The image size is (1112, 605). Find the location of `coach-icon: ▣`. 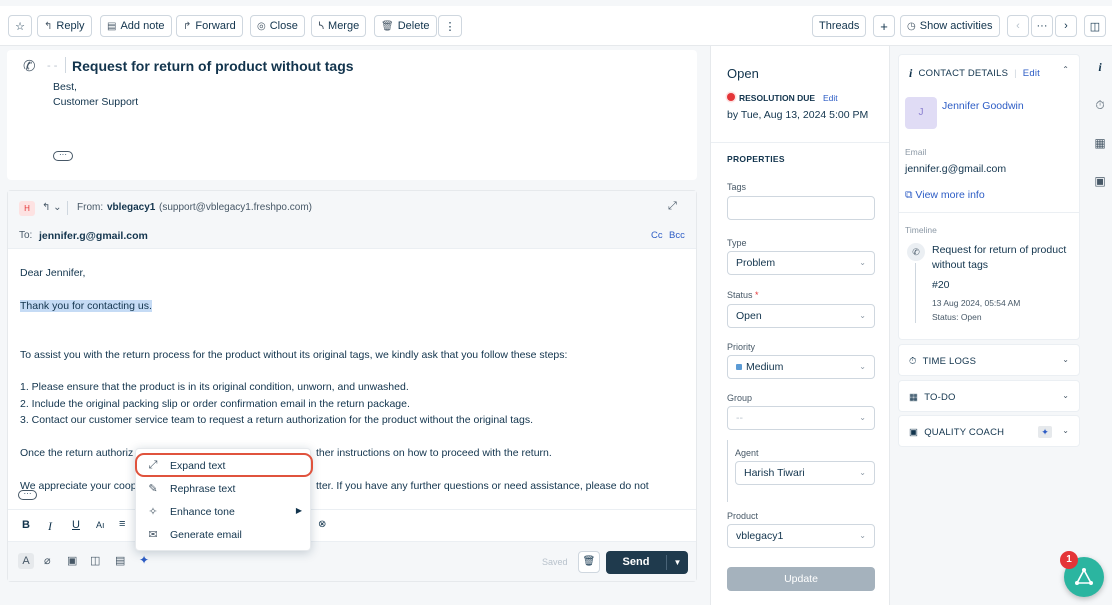

coach-icon: ▣ is located at coordinates (914, 432).